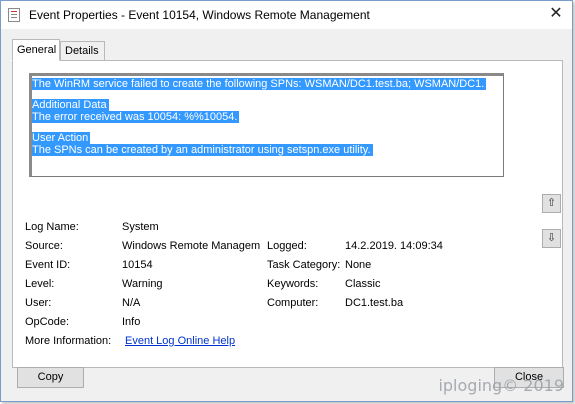 This screenshot has height=404, width=575. What do you see at coordinates (38, 303) in the screenshot?
I see `user-label: User:` at bounding box center [38, 303].